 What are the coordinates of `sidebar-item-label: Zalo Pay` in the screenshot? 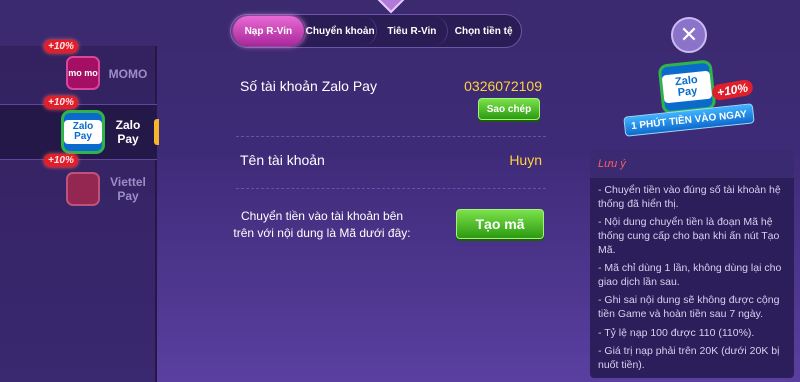 It's located at (128, 132).